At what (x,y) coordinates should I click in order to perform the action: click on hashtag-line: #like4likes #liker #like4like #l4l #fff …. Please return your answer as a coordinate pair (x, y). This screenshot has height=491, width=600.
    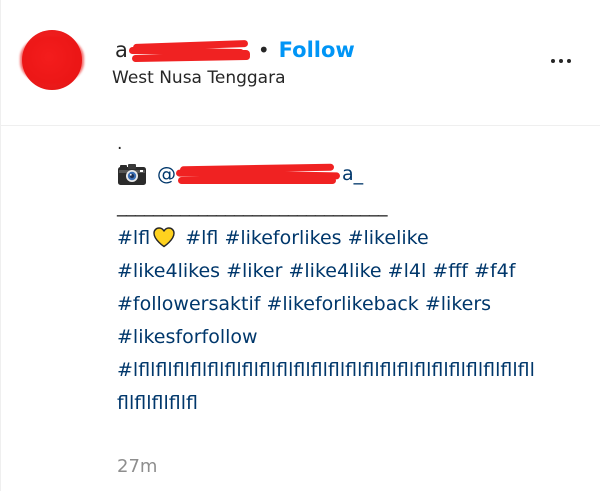
    Looking at the image, I should click on (352, 271).